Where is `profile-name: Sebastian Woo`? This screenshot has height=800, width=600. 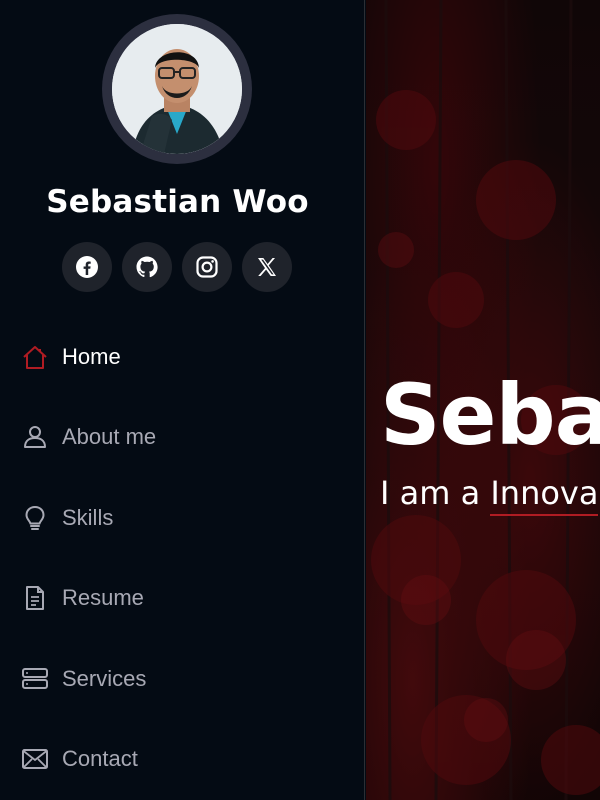
profile-name: Sebastian Woo is located at coordinates (177, 202).